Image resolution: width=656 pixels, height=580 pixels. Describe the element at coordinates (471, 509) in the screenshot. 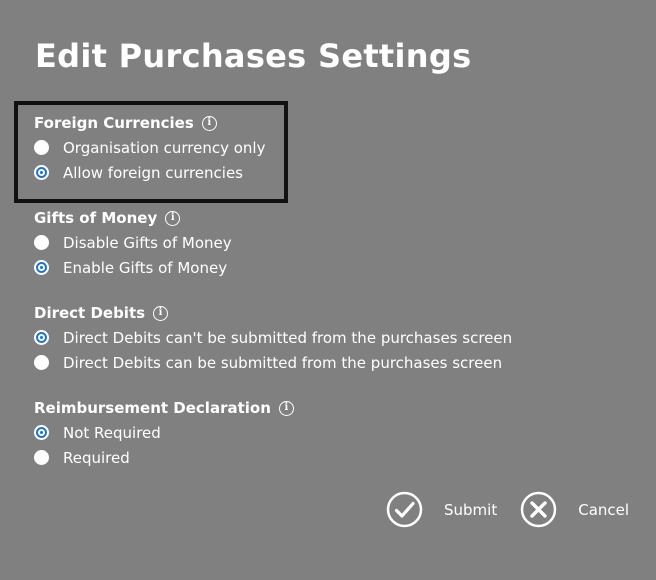

I see `submit-label: Submit` at that location.